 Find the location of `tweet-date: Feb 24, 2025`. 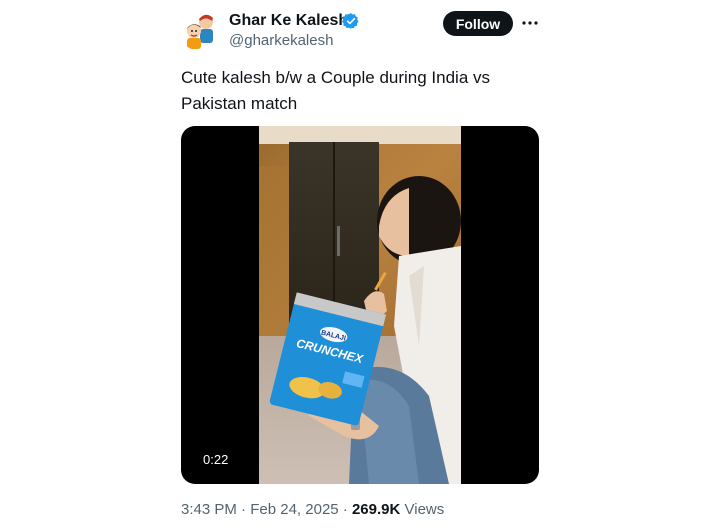

tweet-date: Feb 24, 2025 is located at coordinates (294, 509).